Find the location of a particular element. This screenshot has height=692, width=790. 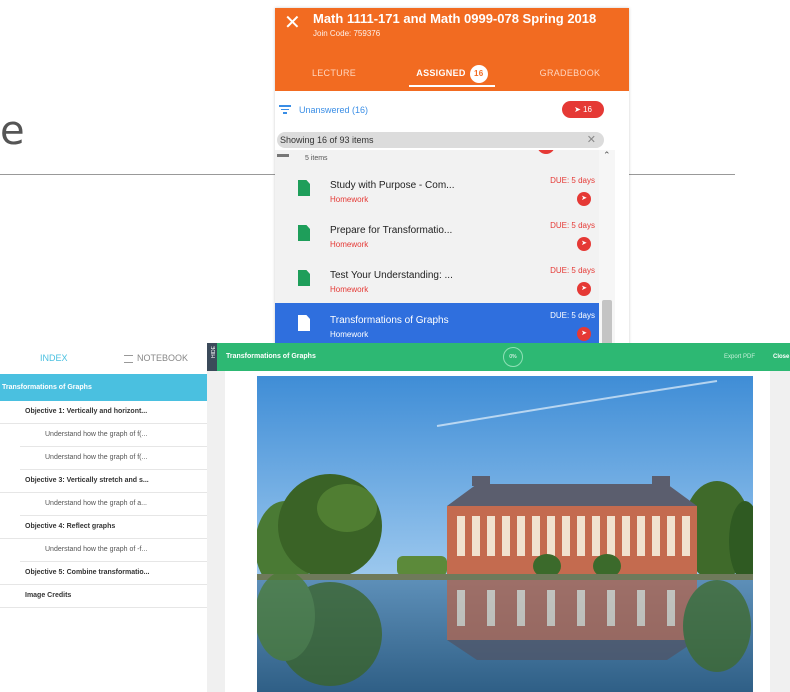

notebook-icon is located at coordinates (128, 358).